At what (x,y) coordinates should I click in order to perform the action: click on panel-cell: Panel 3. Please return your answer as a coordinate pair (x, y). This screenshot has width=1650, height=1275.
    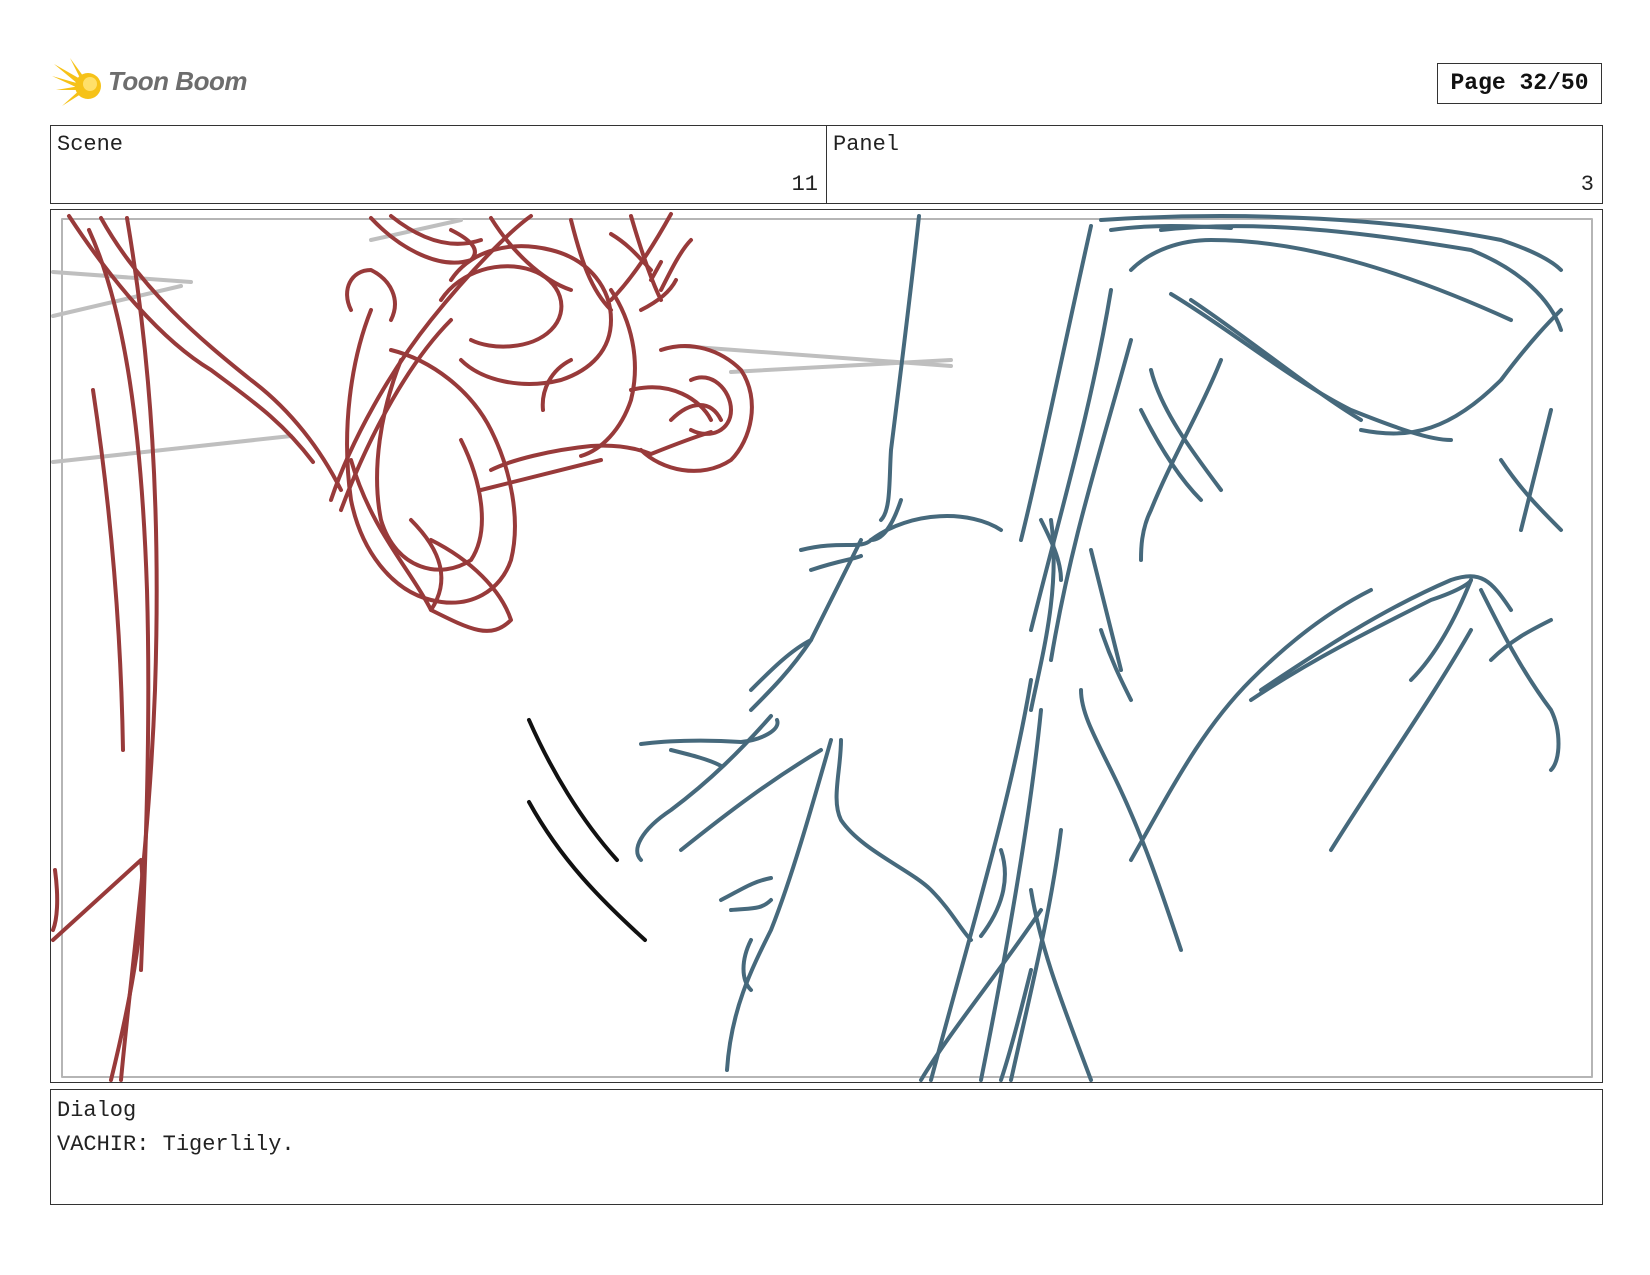
    Looking at the image, I should click on (1214, 164).